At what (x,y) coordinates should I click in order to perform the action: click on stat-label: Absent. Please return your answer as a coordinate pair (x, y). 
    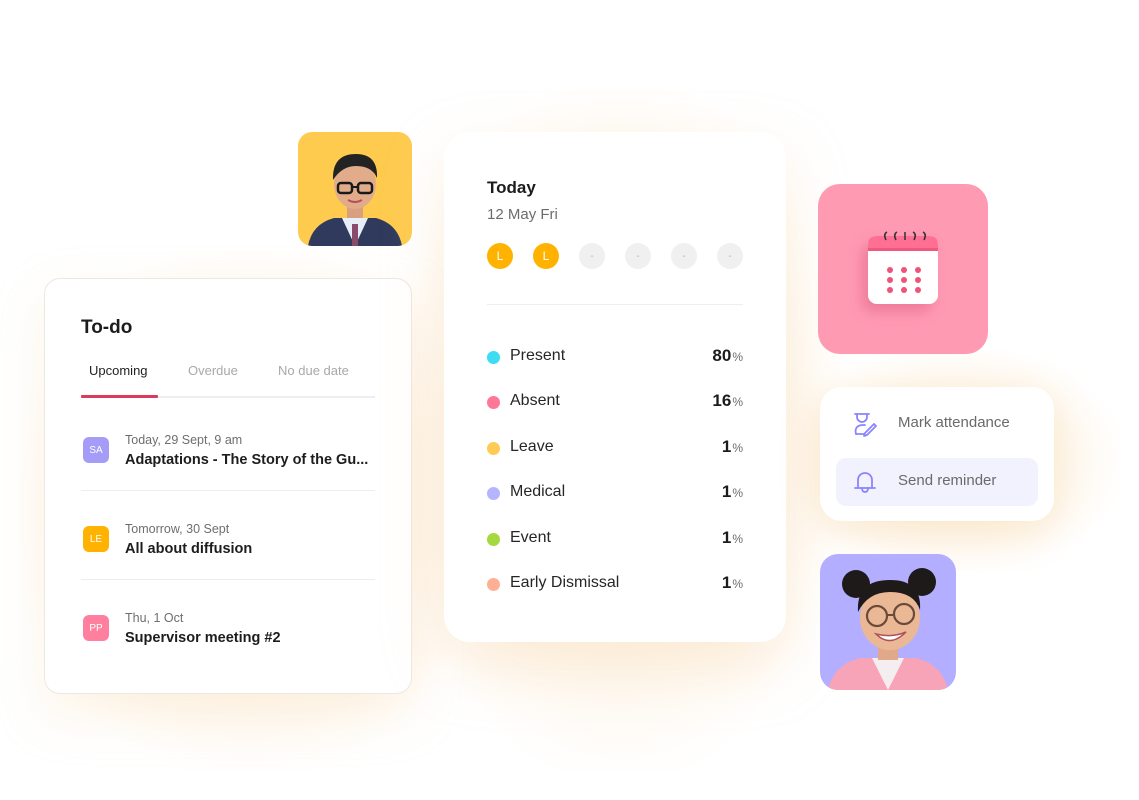
    Looking at the image, I should click on (535, 400).